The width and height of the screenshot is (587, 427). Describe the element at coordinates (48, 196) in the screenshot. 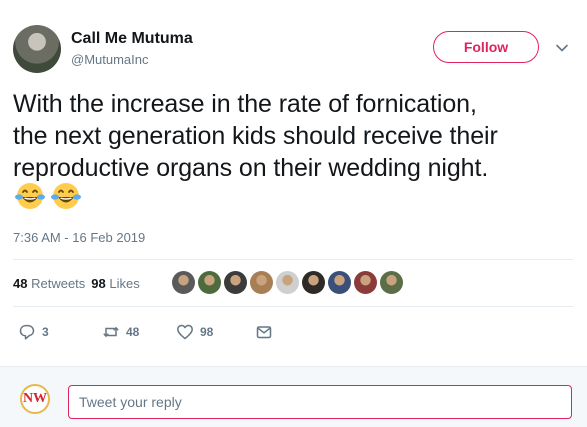

I see `emoji-row` at that location.